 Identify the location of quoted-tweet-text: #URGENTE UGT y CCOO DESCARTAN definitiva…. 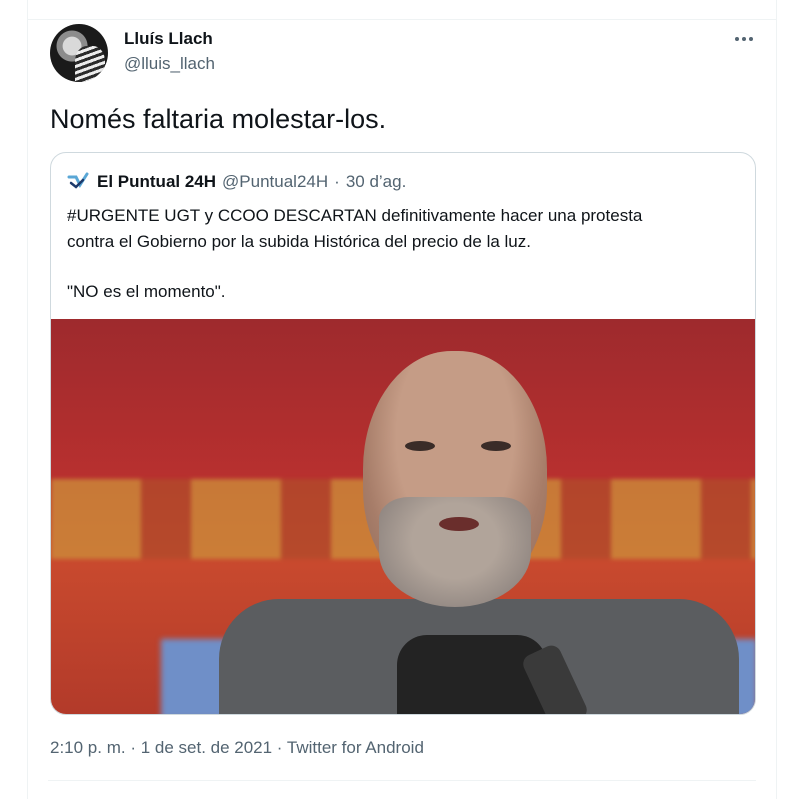
(402, 254).